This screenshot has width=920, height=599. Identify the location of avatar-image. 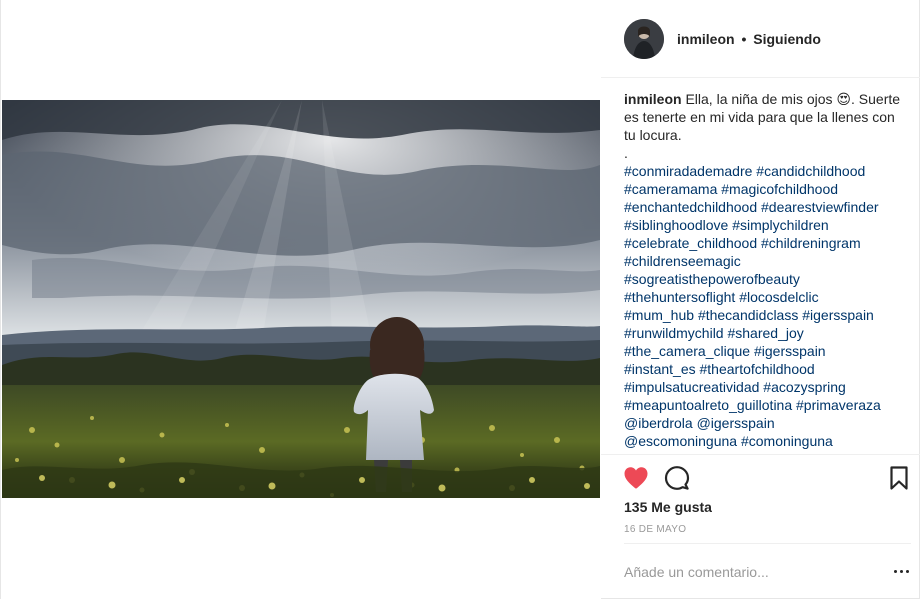
(644, 39).